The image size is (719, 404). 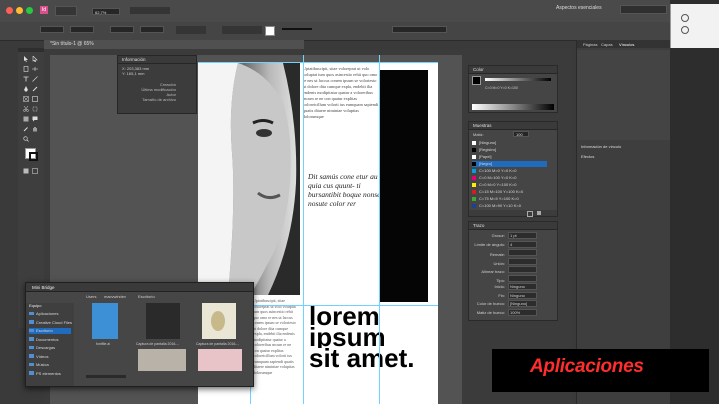 I want to click on color-ramp, so click(x=513, y=107).